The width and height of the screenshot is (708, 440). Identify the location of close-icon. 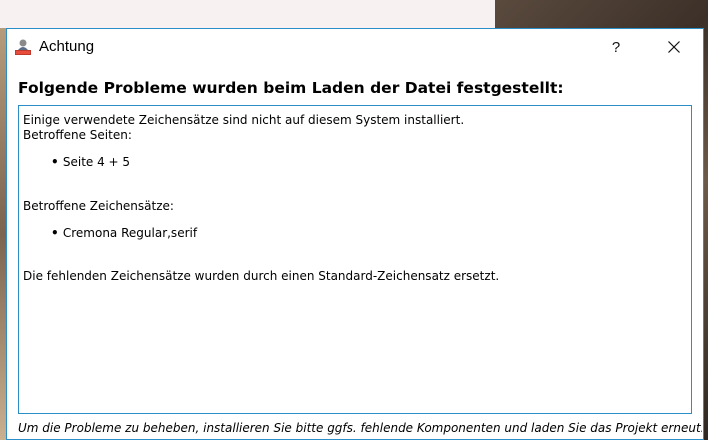
(674, 47).